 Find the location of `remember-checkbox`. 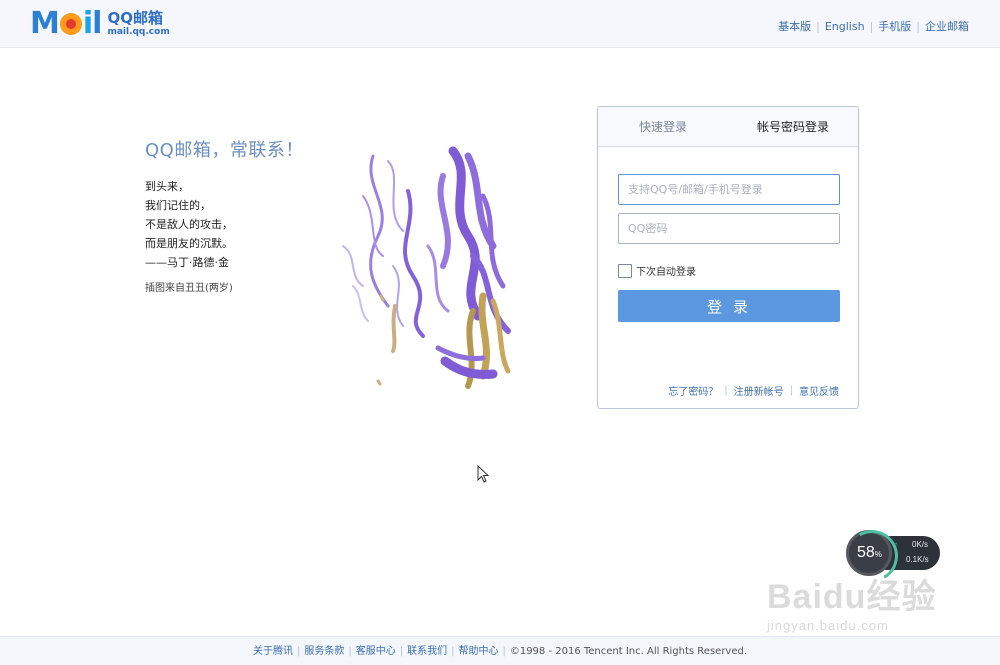

remember-checkbox is located at coordinates (625, 270).